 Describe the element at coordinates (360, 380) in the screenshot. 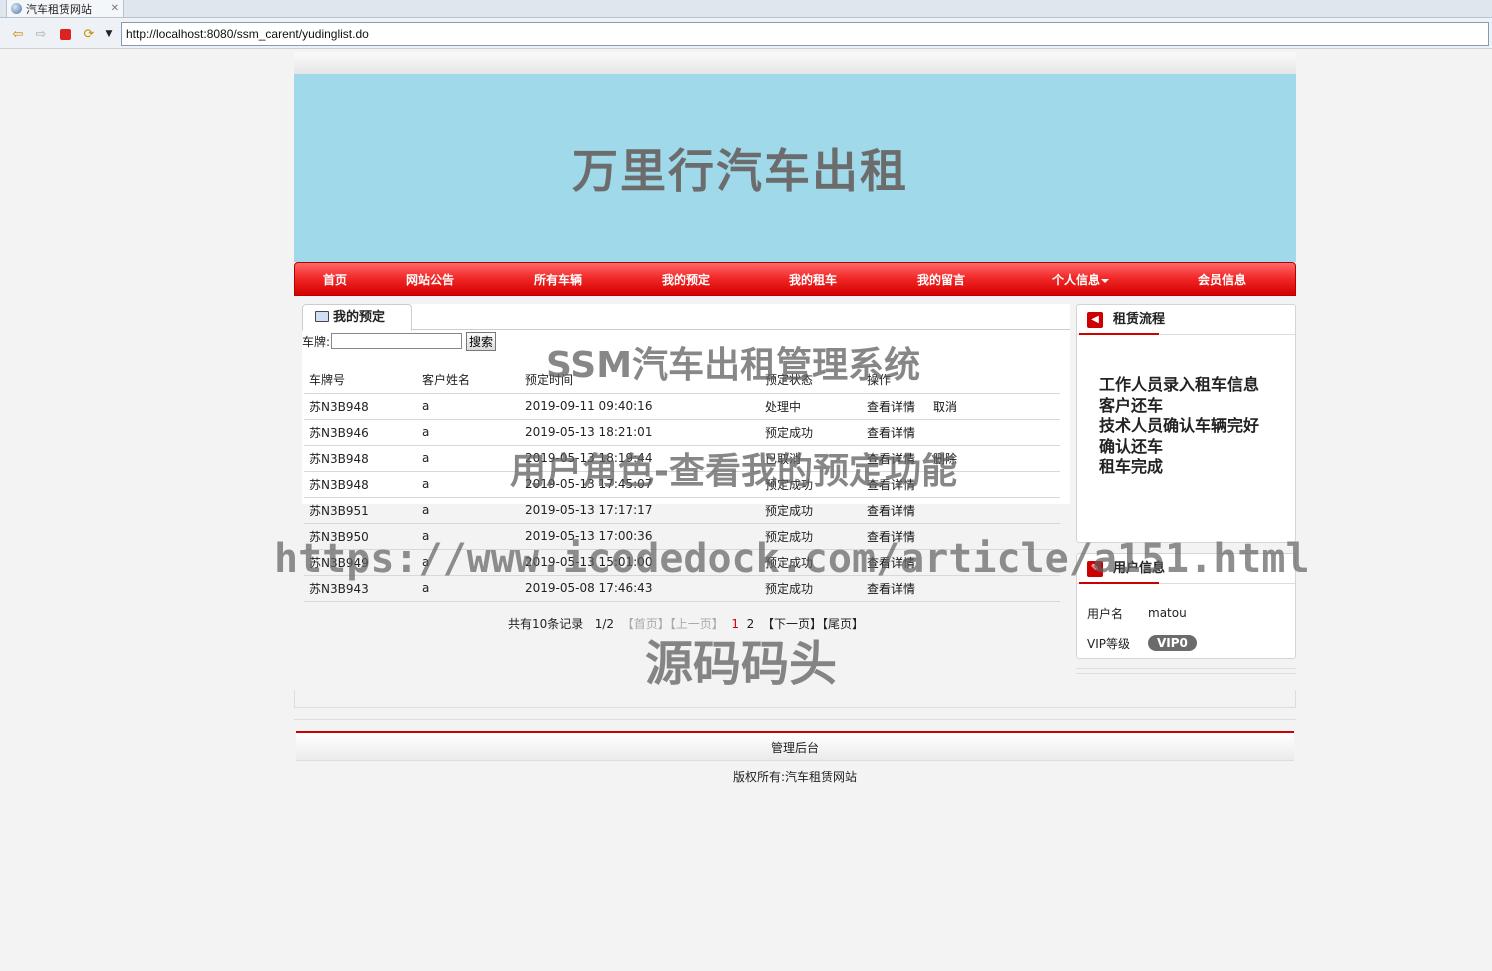

I see `col-plate: 车牌号` at that location.